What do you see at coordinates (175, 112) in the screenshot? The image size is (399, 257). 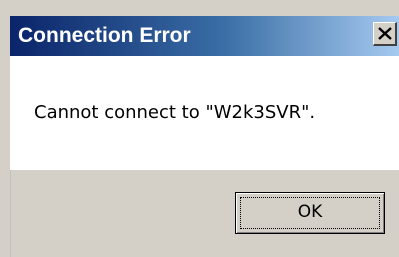 I see `error-message: Cannot connect to "W2k3SVR".` at bounding box center [175, 112].